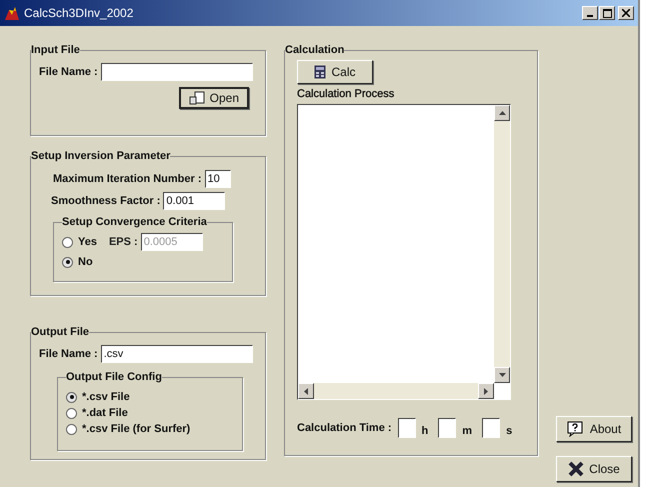 Image resolution: width=648 pixels, height=487 pixels. I want to click on input-field: 0.001, so click(194, 201).